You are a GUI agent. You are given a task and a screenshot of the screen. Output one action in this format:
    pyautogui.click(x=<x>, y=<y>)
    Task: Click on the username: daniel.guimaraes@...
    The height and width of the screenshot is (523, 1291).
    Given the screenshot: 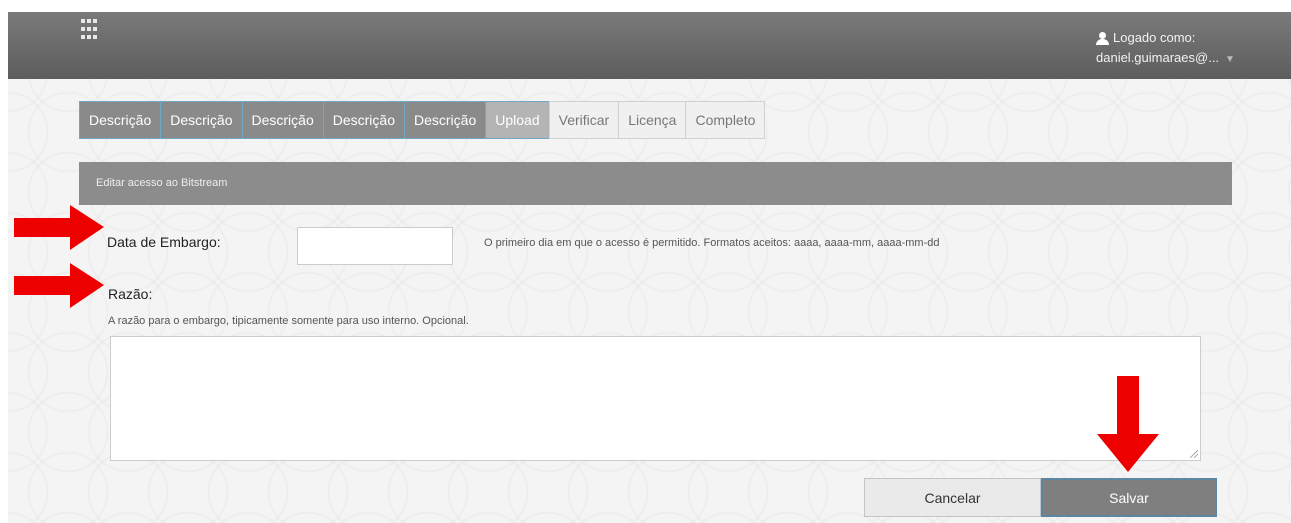 What is the action you would take?
    pyautogui.click(x=1158, y=57)
    